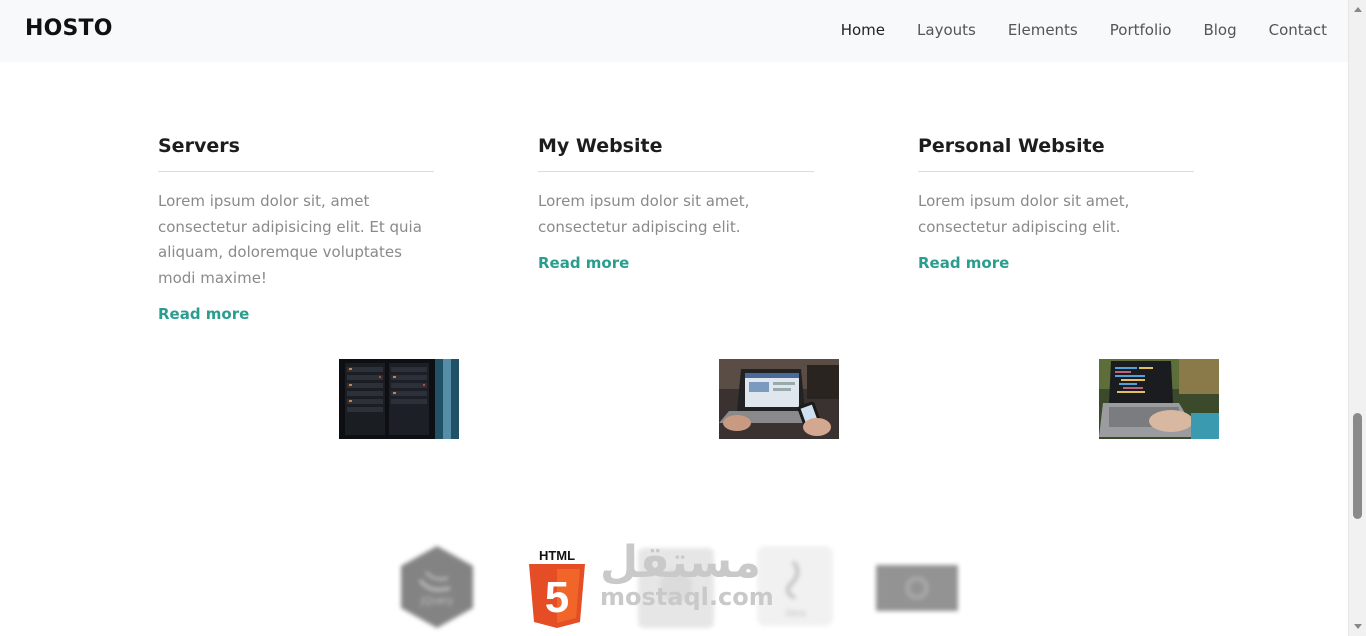  Describe the element at coordinates (1056, 152) in the screenshot. I see `card-title: Personal Website` at that location.